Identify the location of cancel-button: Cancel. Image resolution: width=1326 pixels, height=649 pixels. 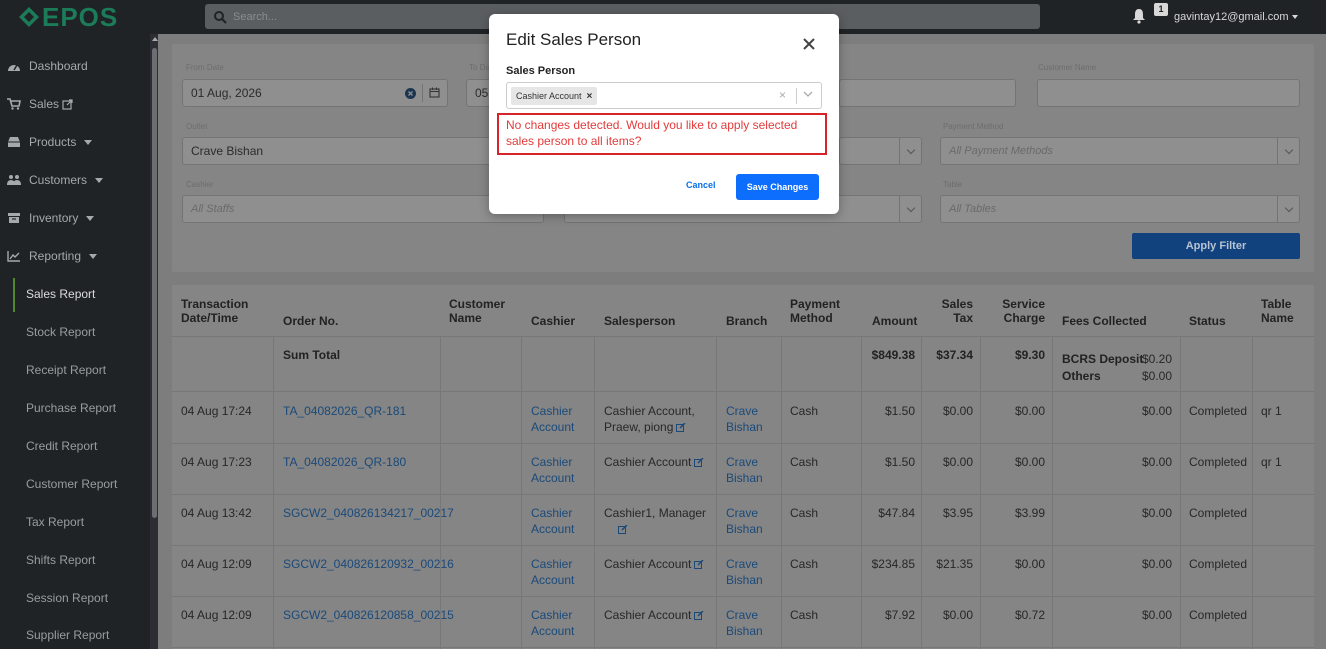
(701, 185).